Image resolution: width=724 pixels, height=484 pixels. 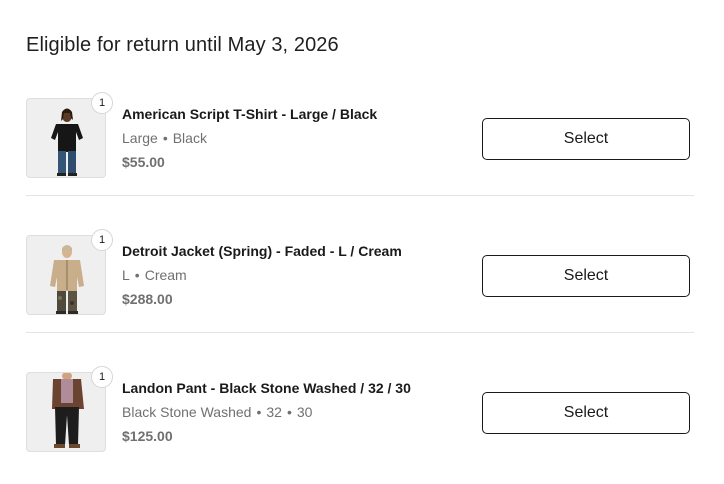 I want to click on product-variant: Black Stone Washed • 32 • 30, so click(x=266, y=412).